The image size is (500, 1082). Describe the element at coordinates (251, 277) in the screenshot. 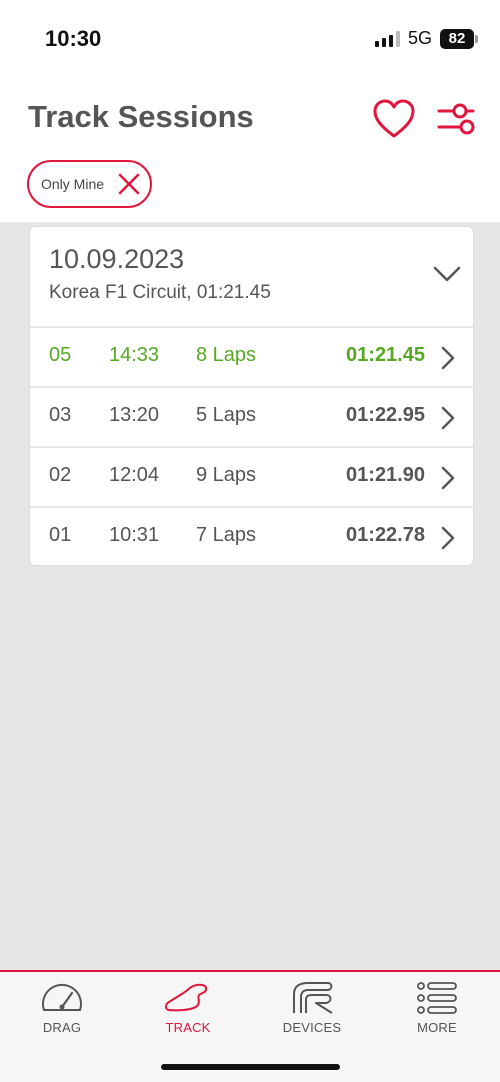

I see `session-group-header: 10.09.2023 Korea F1 Circuit, 01:21.45` at that location.